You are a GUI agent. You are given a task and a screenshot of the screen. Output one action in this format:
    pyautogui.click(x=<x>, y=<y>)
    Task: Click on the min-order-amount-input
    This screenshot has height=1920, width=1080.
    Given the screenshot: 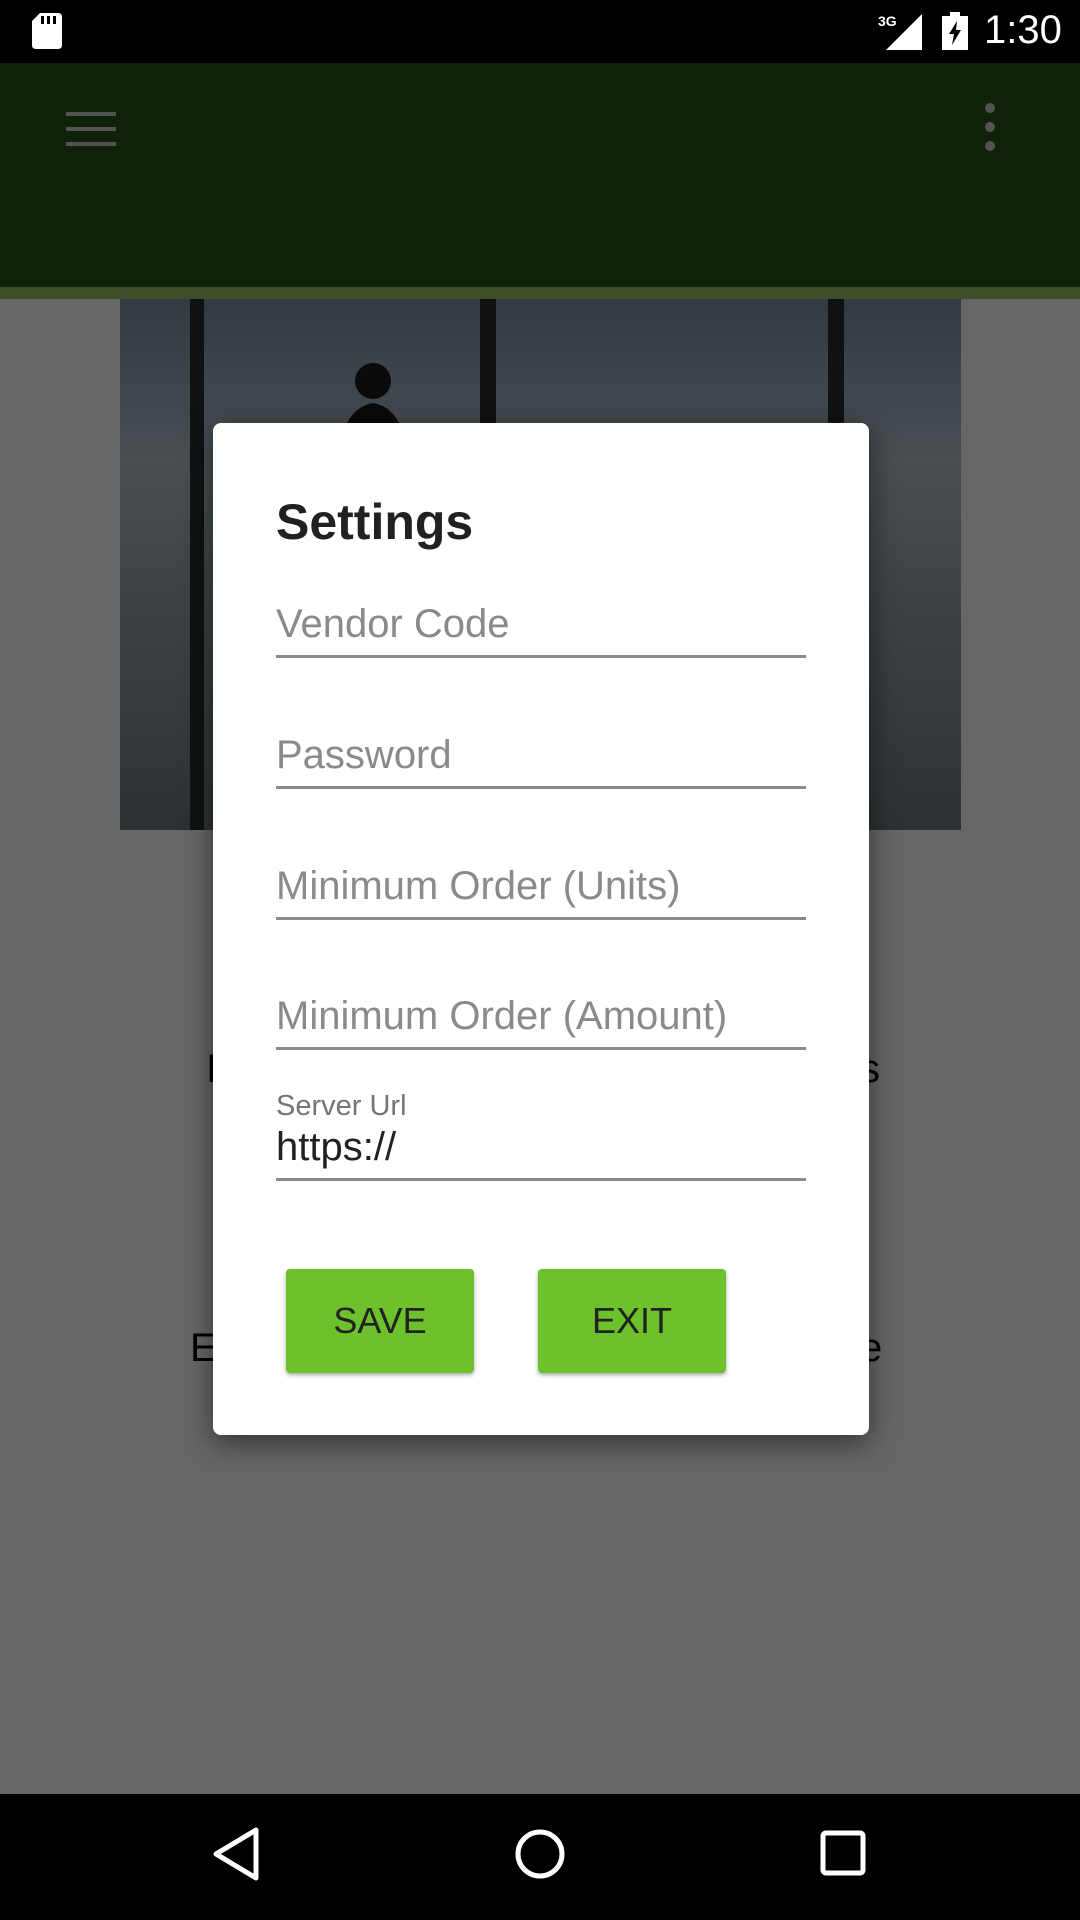 What is the action you would take?
    pyautogui.click(x=541, y=1016)
    